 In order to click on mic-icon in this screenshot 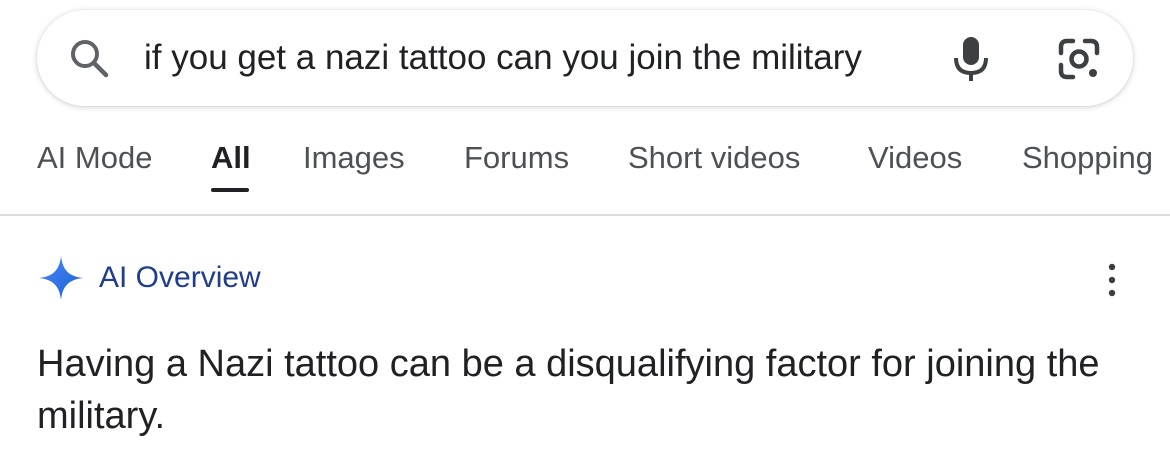, I will do `click(971, 59)`.